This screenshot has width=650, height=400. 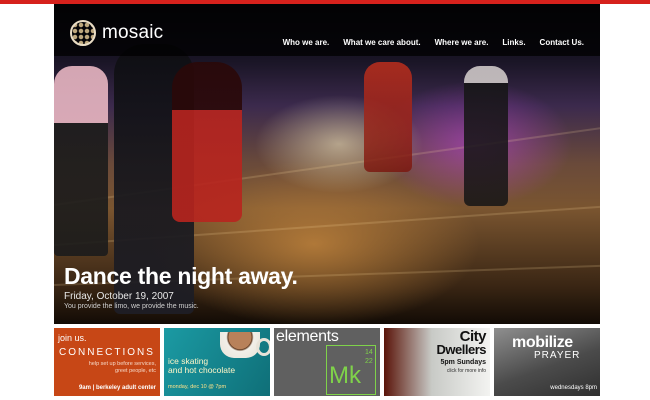 I want to click on tile-connections-footer: 9am | berkeley adult center, so click(x=117, y=388).